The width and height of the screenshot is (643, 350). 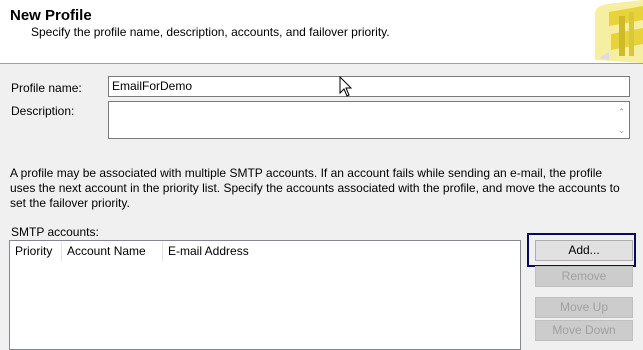 What do you see at coordinates (614, 31) in the screenshot?
I see `database-mail-logo-icon` at bounding box center [614, 31].